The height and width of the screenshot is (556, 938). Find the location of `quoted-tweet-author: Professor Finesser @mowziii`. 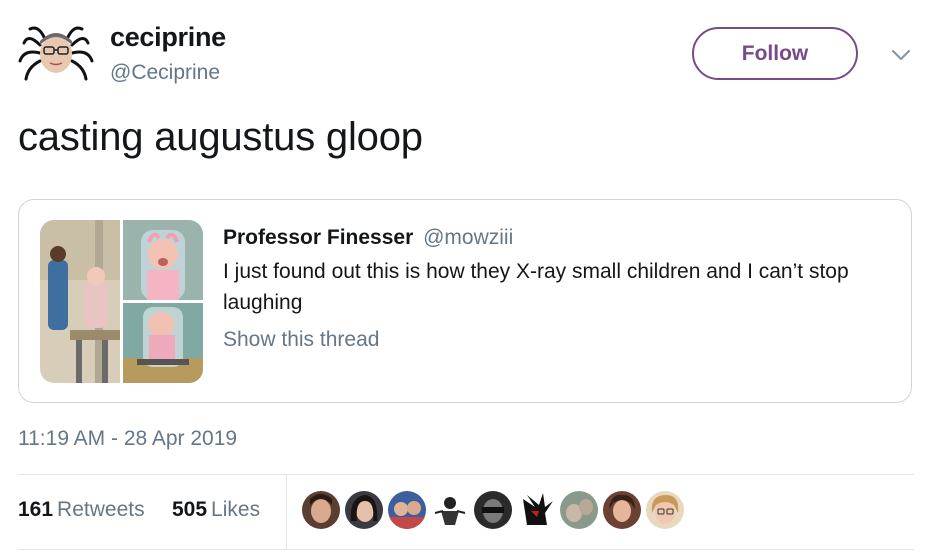

quoted-tweet-author: Professor Finesser @mowziii is located at coordinates (368, 238).